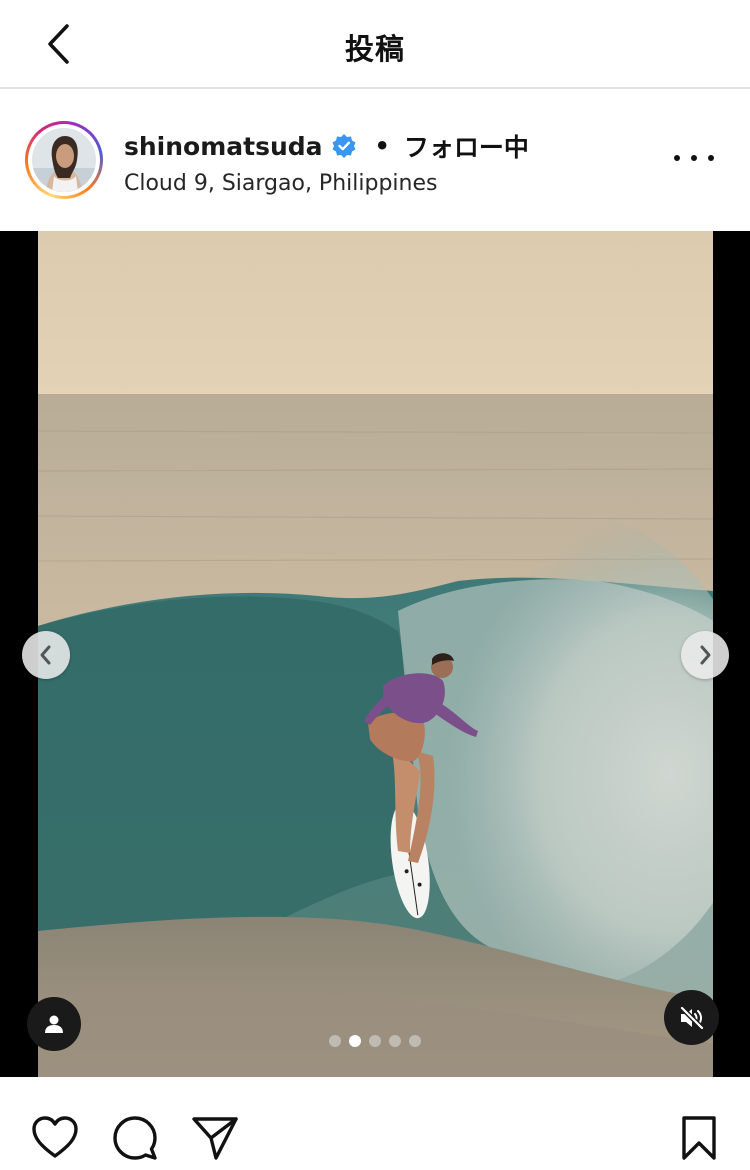  I want to click on bookmark-icon, so click(699, 1138).